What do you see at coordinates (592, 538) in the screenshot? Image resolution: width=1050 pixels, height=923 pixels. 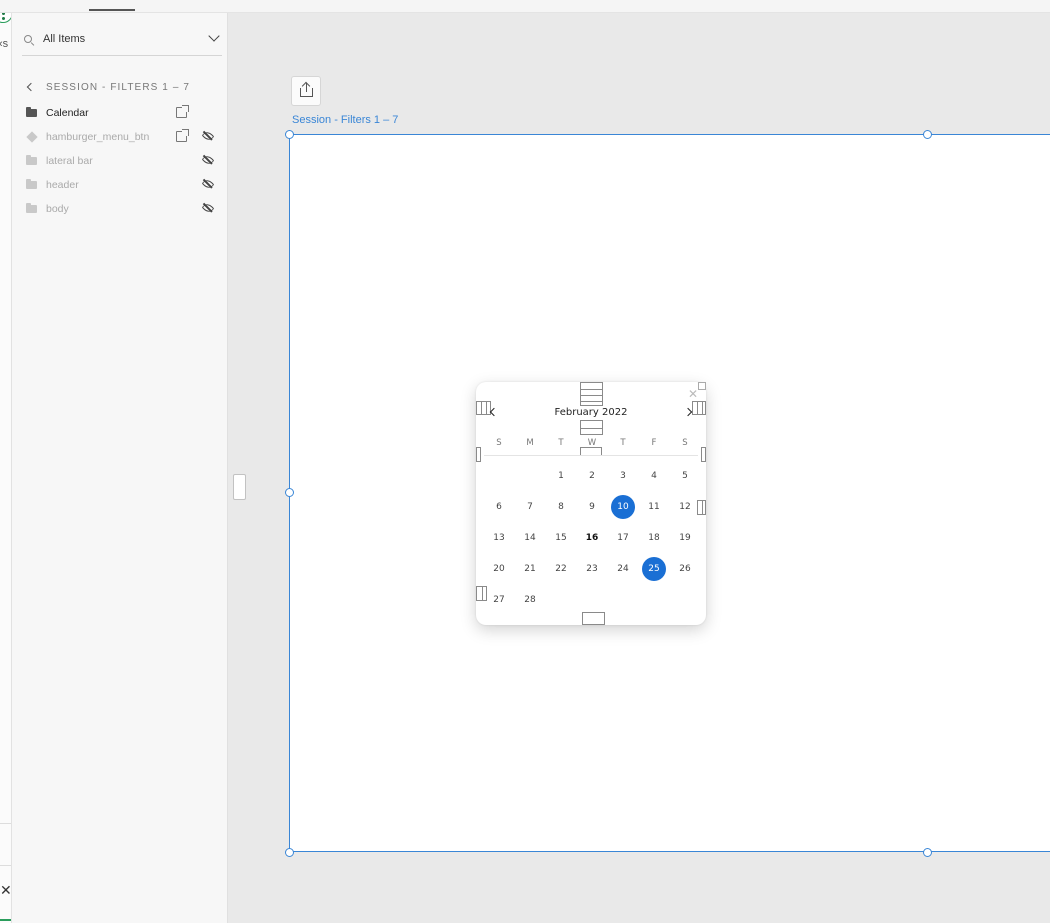 I see `calendar-day-16: 16` at bounding box center [592, 538].